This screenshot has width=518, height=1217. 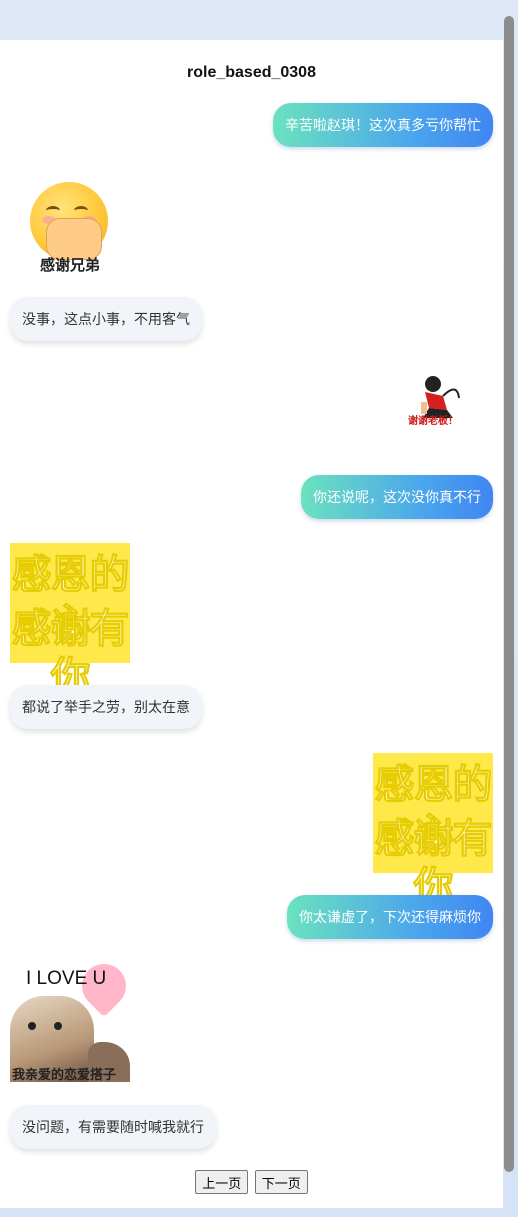 What do you see at coordinates (251, 72) in the screenshot?
I see `page-title: role_based_0308` at bounding box center [251, 72].